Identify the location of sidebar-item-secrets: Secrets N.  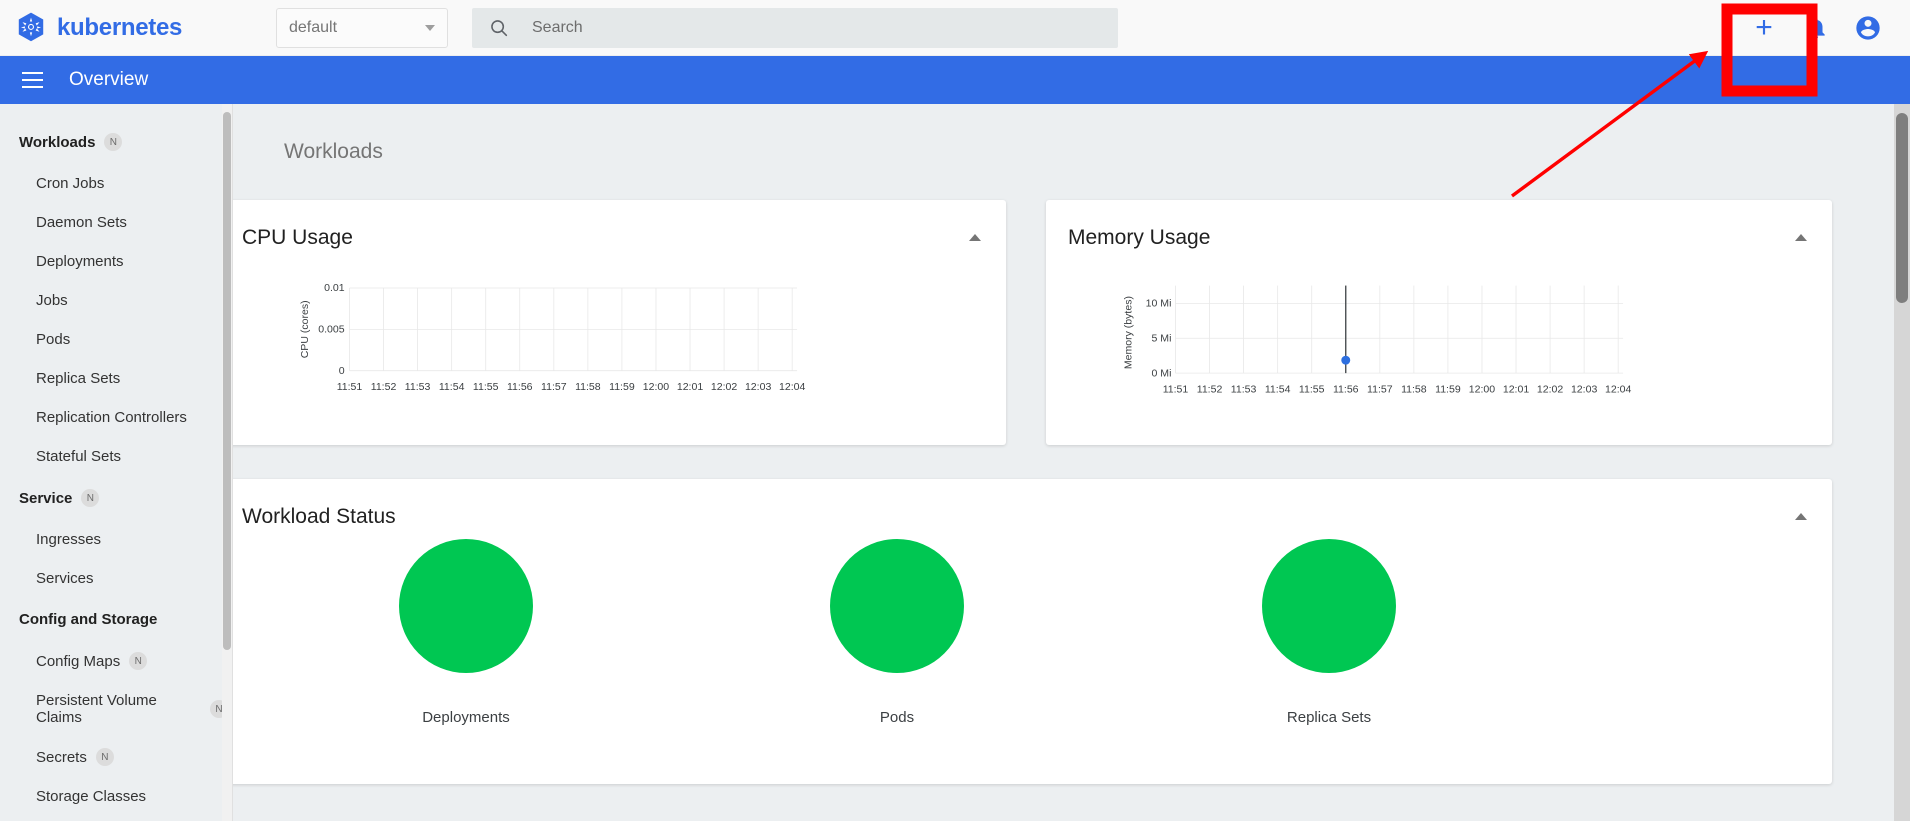
(114, 757).